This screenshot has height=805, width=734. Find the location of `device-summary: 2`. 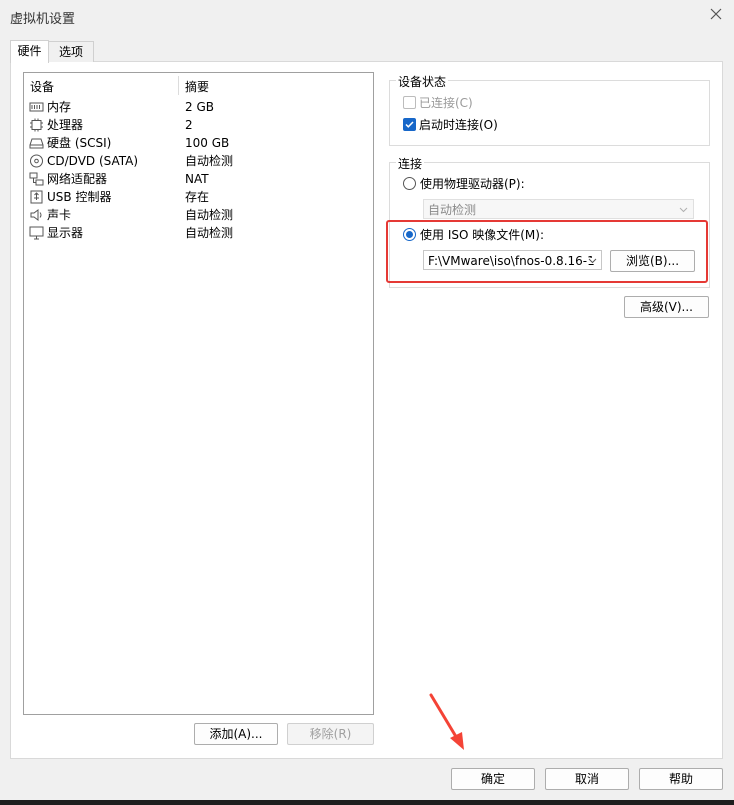

device-summary: 2 is located at coordinates (189, 125).